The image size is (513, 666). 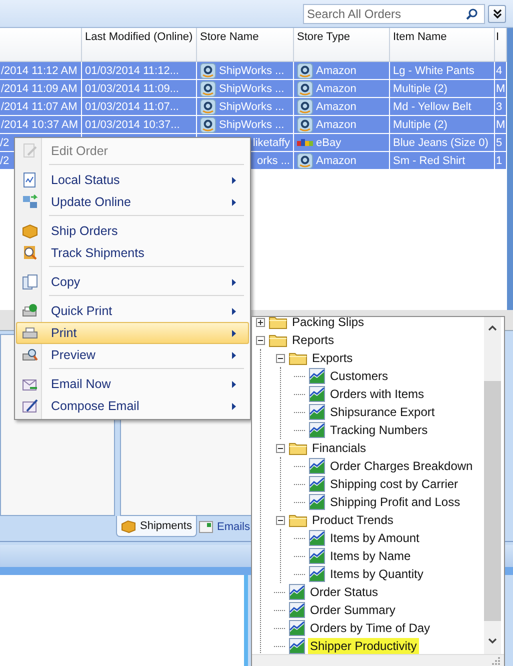 What do you see at coordinates (132, 333) in the screenshot?
I see `menu-item: Print` at bounding box center [132, 333].